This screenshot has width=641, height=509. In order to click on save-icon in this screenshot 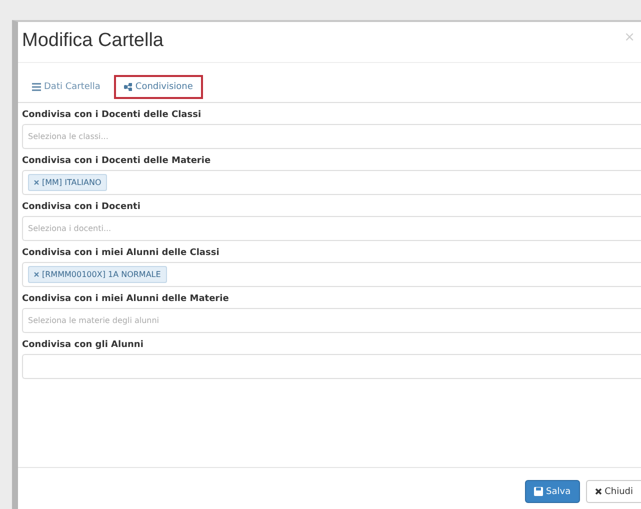, I will do `click(539, 491)`.